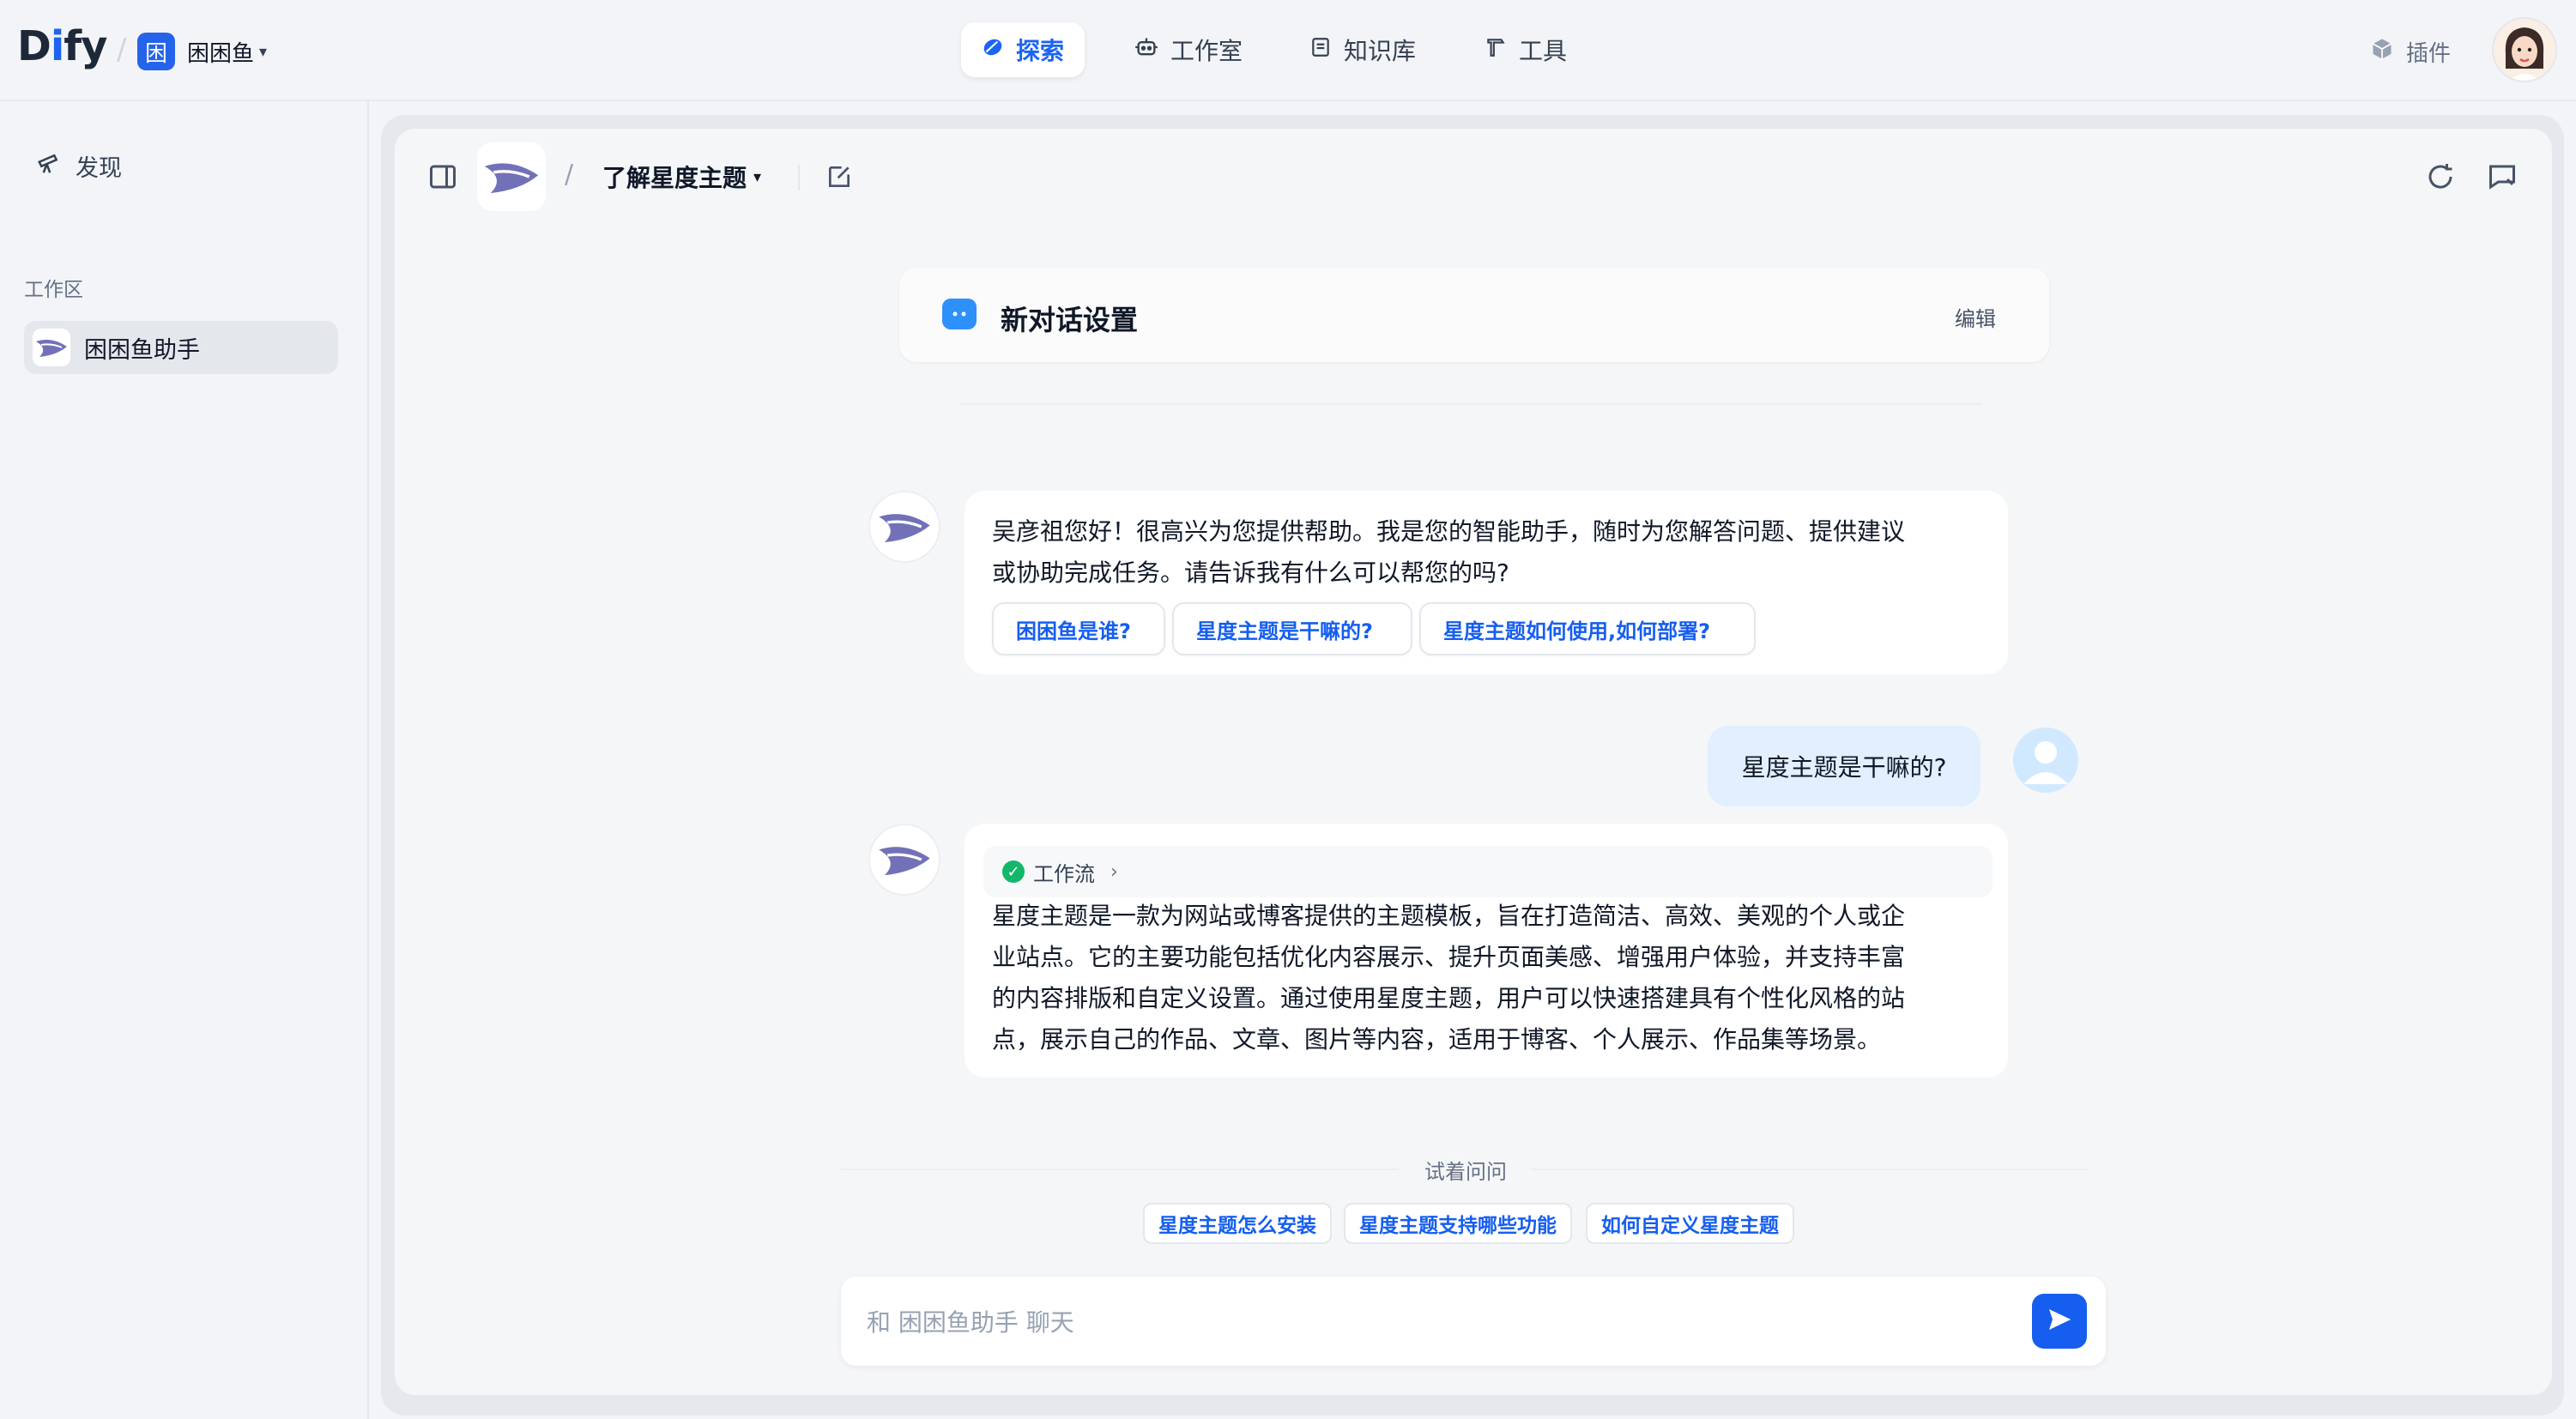  I want to click on nav-studio-label: 工作室, so click(1206, 51).